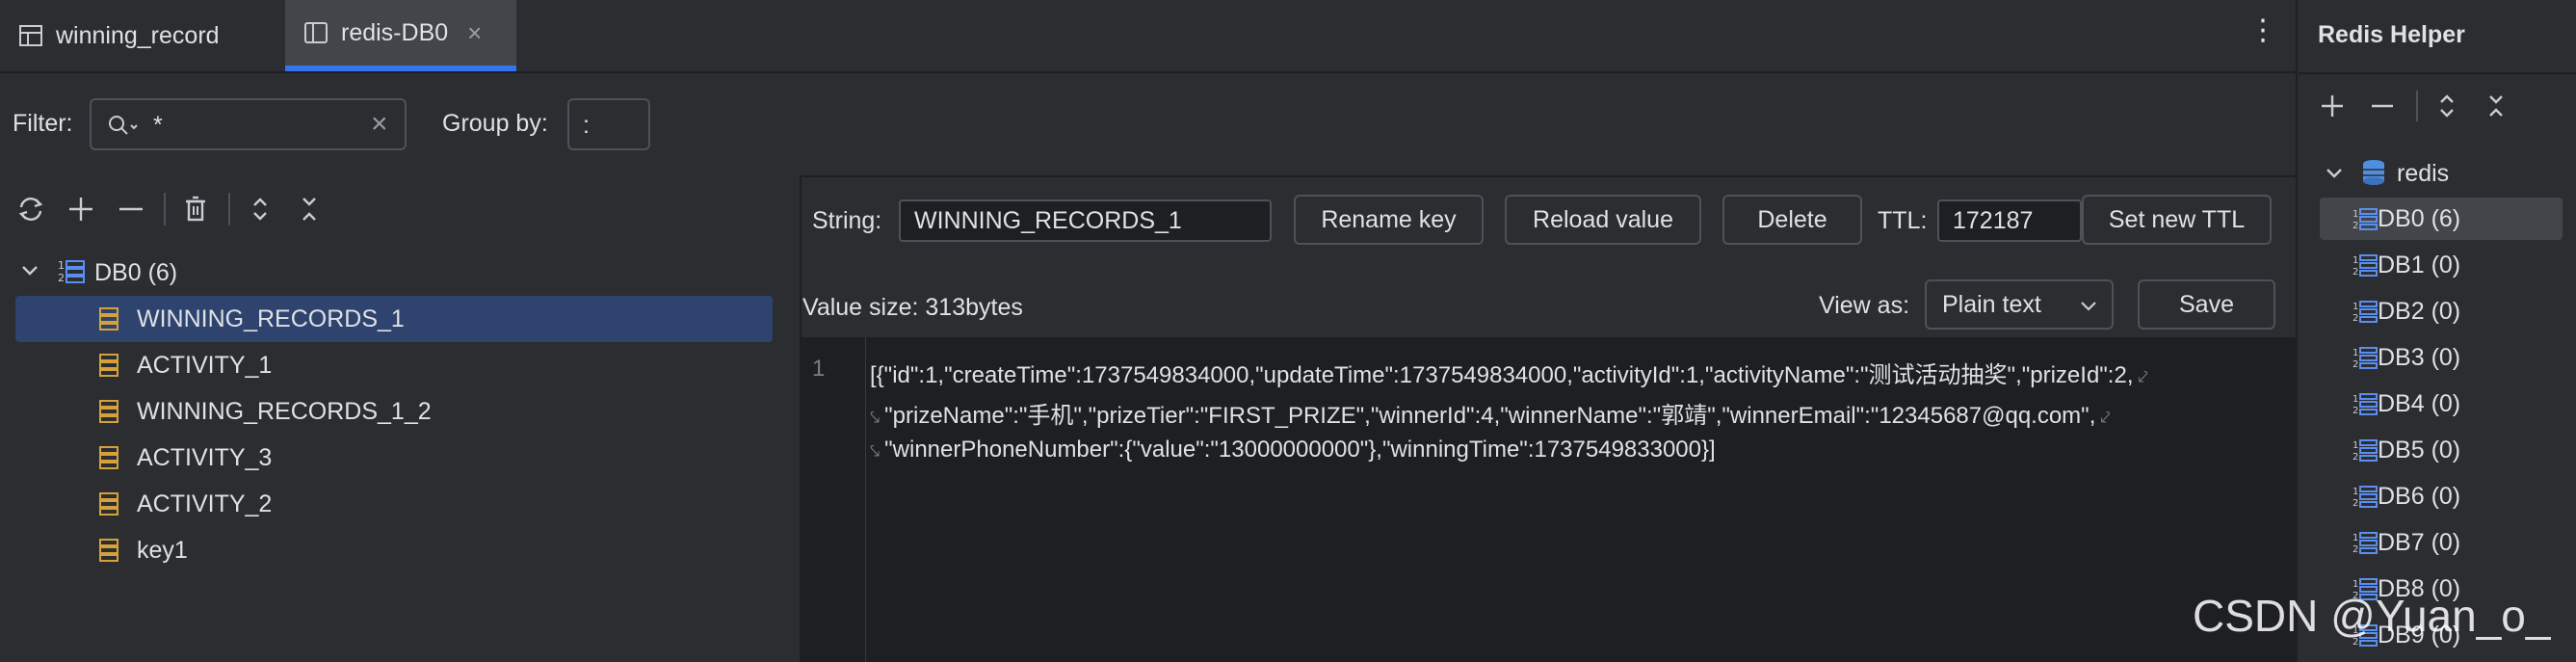 The width and height of the screenshot is (2576, 662). I want to click on db-label: DB6 (0), so click(2419, 496).